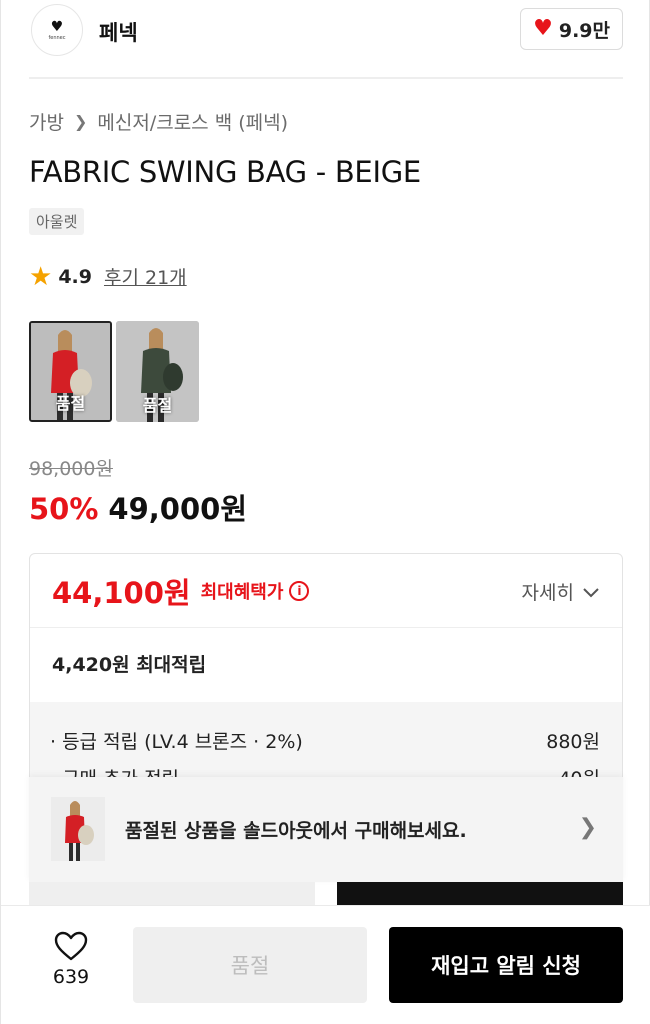  I want to click on model-image, so click(78, 829).